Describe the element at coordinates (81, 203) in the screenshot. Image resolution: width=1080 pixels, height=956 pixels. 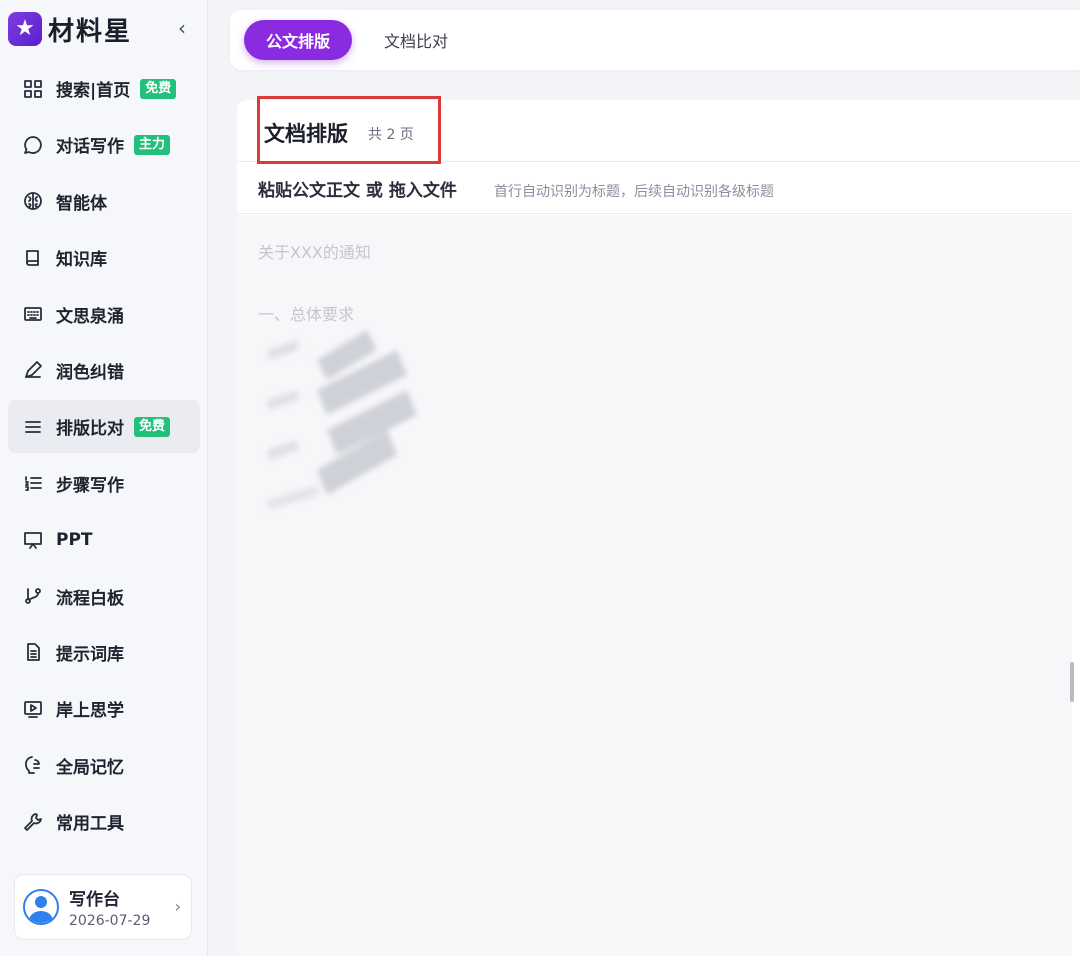
I see `sidebar-item-label: 智能体` at that location.